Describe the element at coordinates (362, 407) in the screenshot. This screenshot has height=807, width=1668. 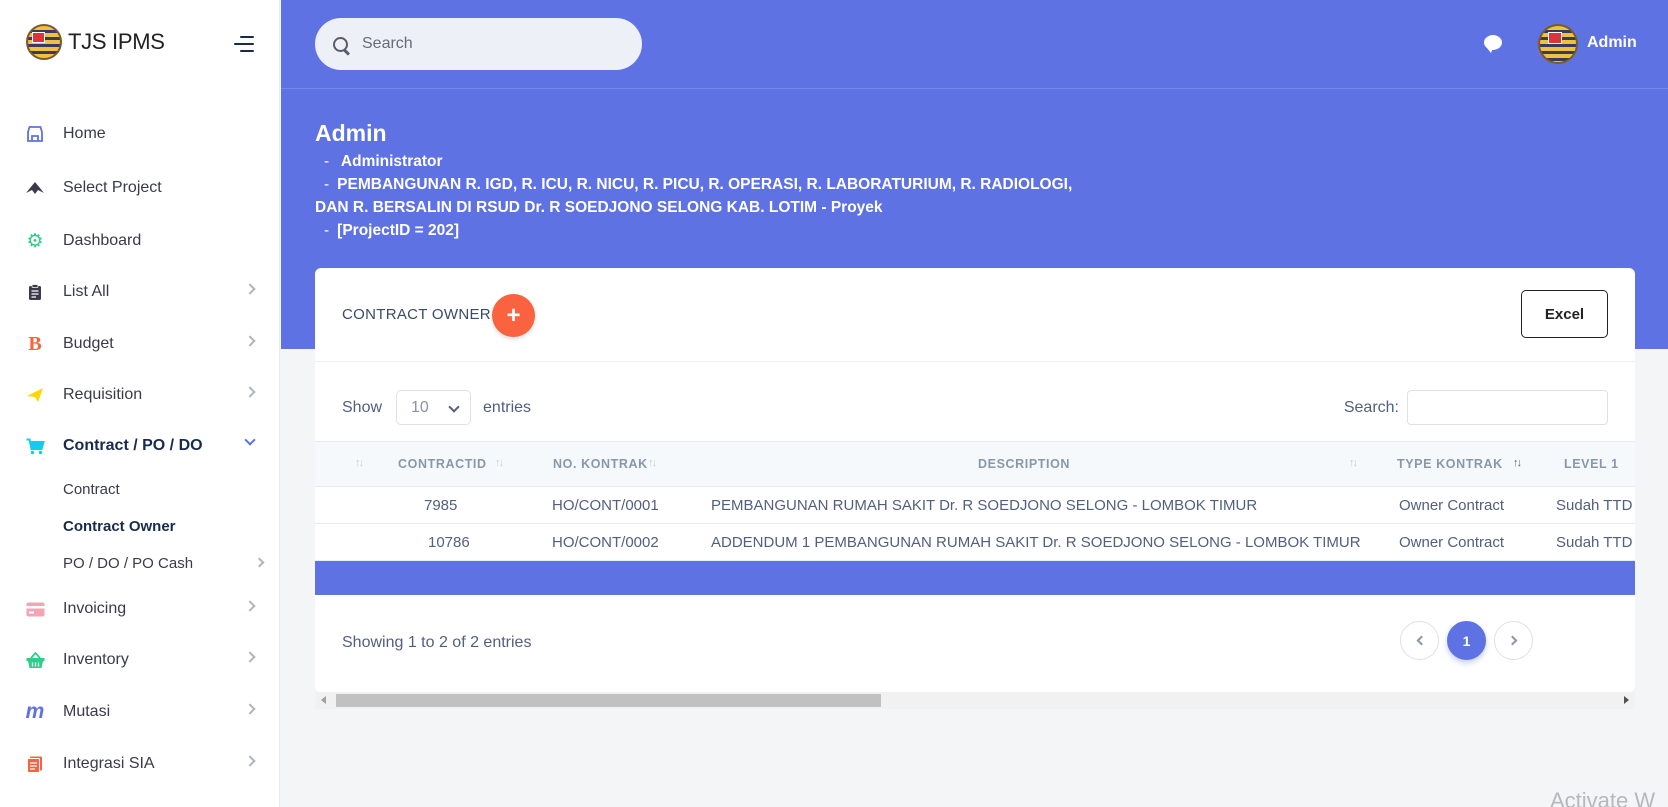
I see `show-label: Show` at that location.